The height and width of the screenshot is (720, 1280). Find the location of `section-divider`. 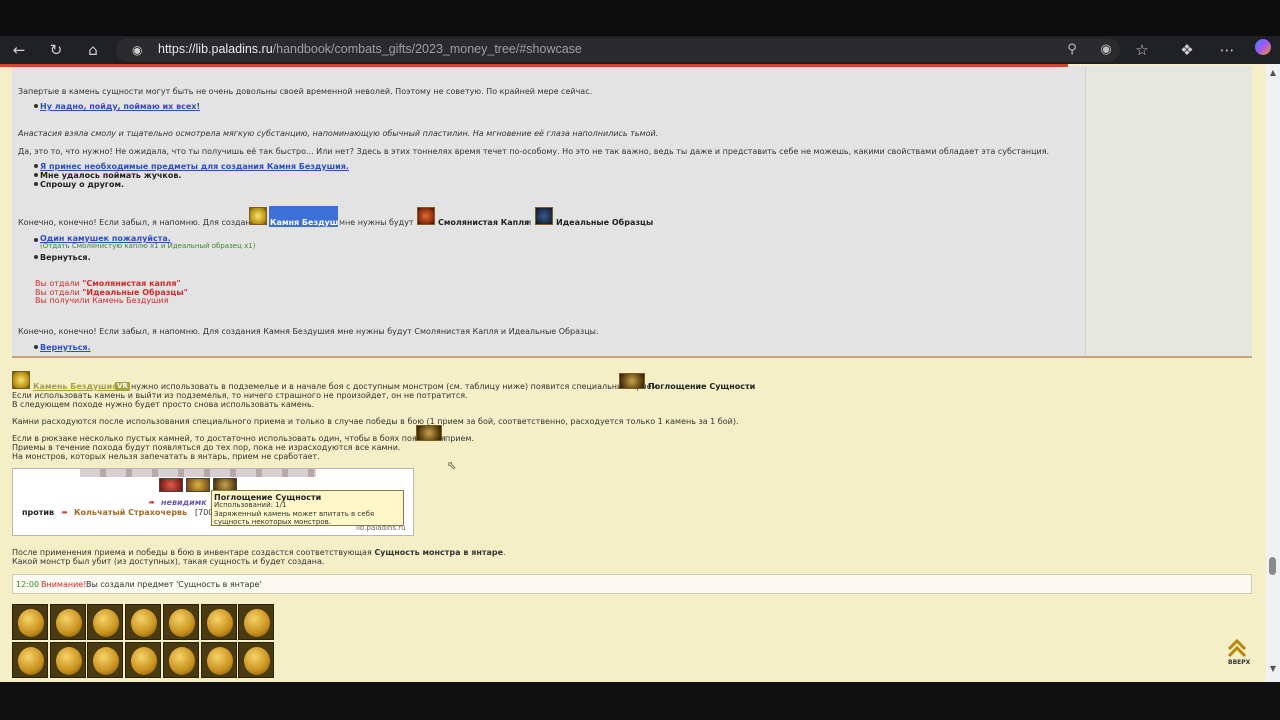

section-divider is located at coordinates (632, 357).